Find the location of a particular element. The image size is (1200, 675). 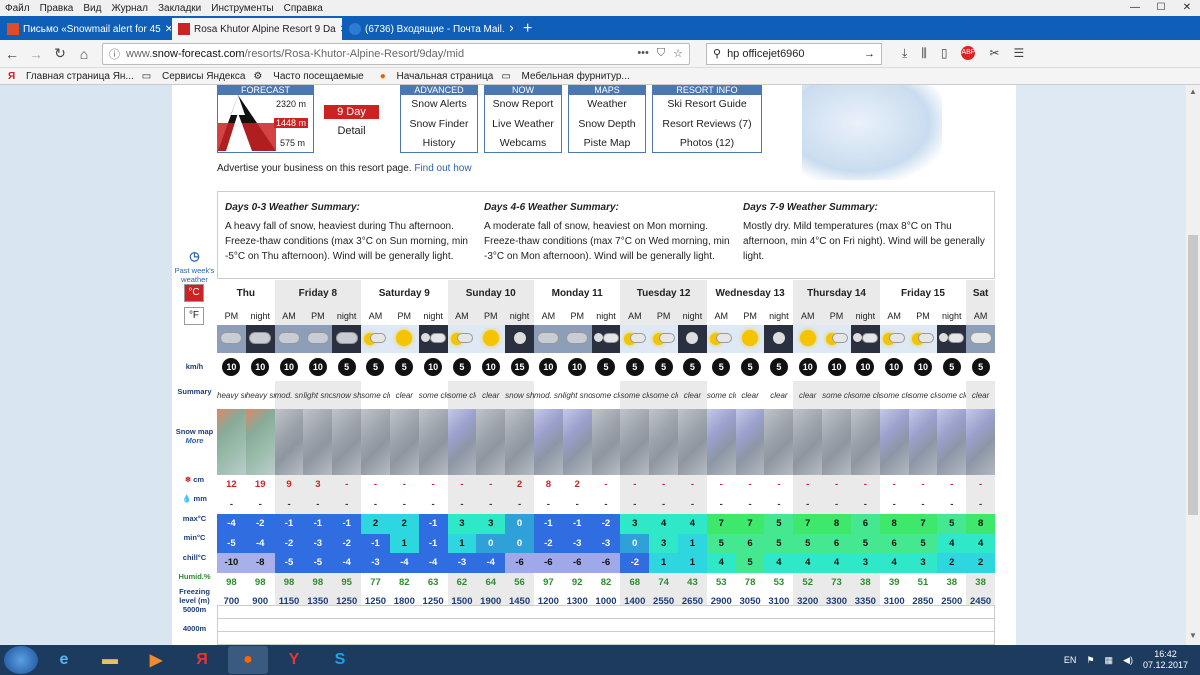

snow-map-more-link: More is located at coordinates (194, 440).